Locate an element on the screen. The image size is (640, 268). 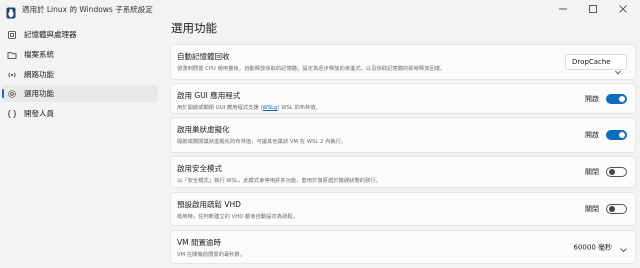
maximize-icon is located at coordinates (593, 10).